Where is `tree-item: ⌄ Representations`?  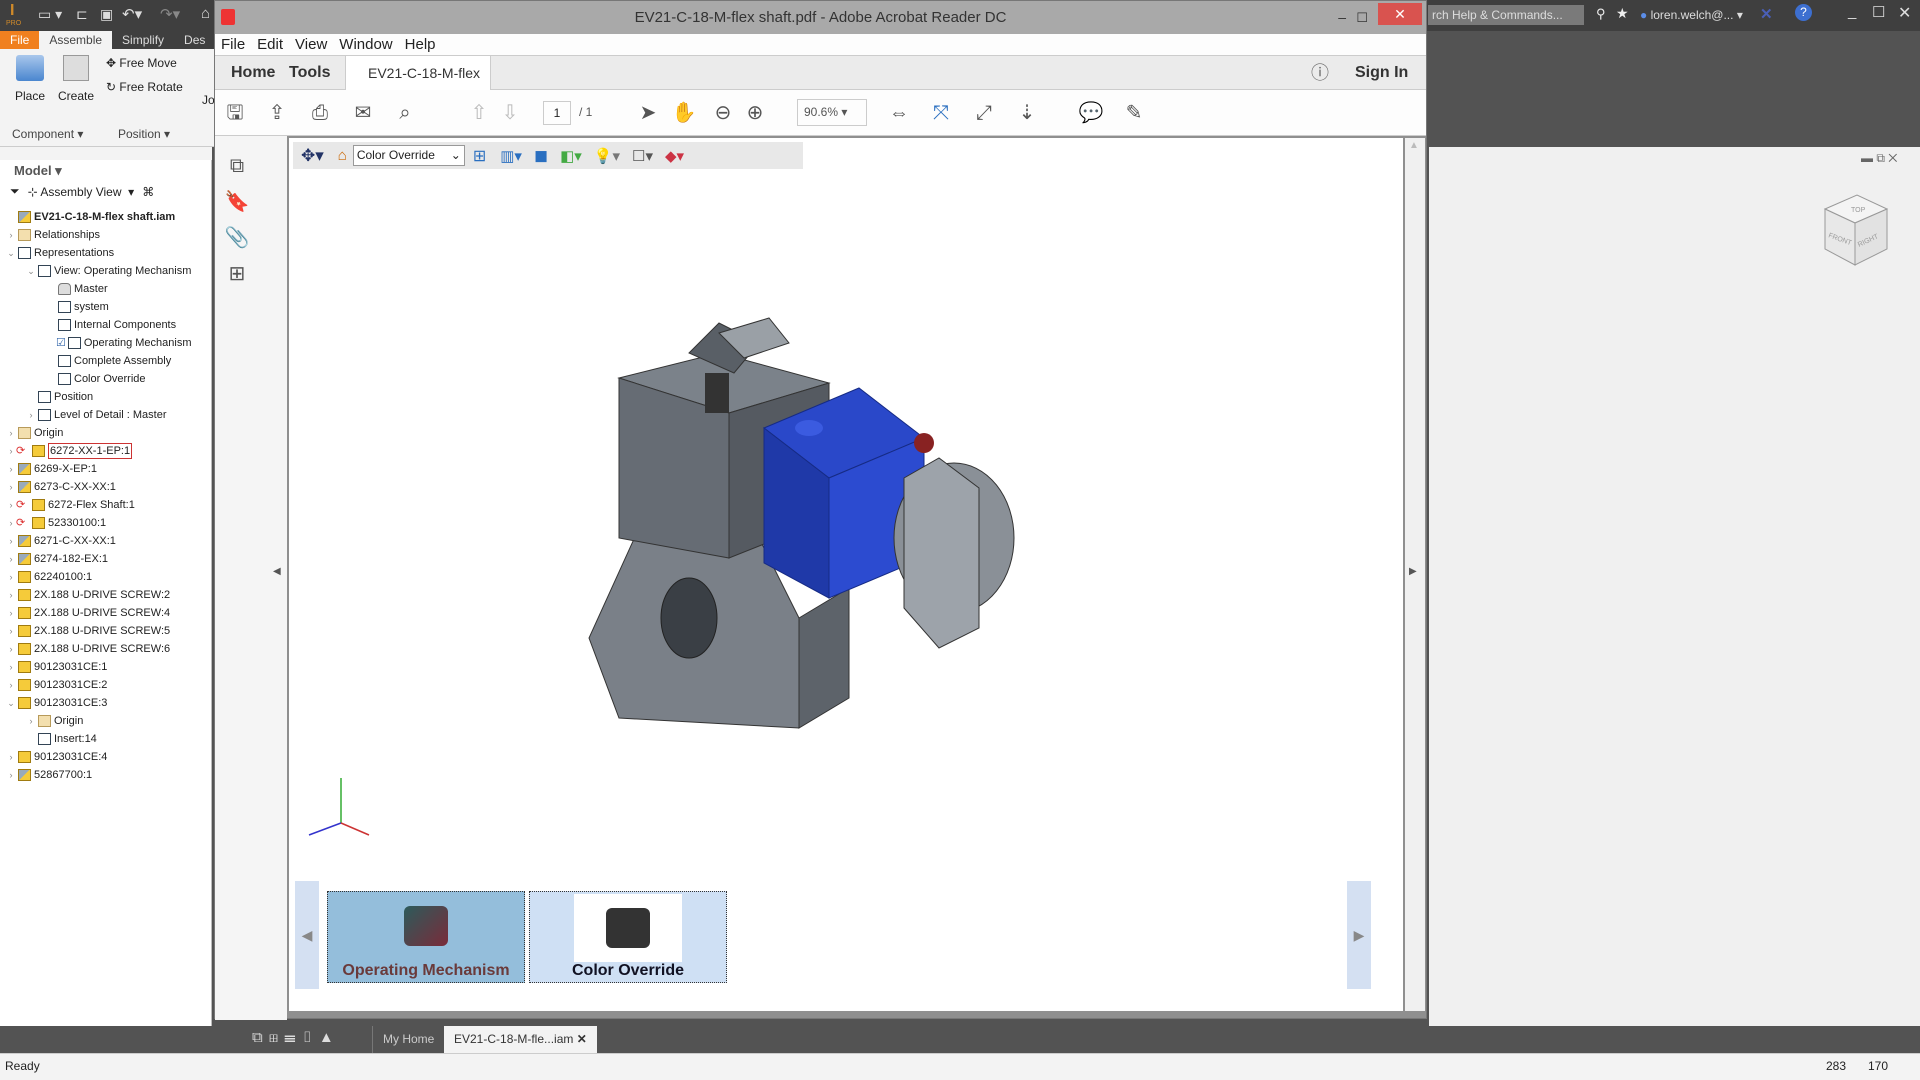
tree-item: ⌄ Representations is located at coordinates (106, 253).